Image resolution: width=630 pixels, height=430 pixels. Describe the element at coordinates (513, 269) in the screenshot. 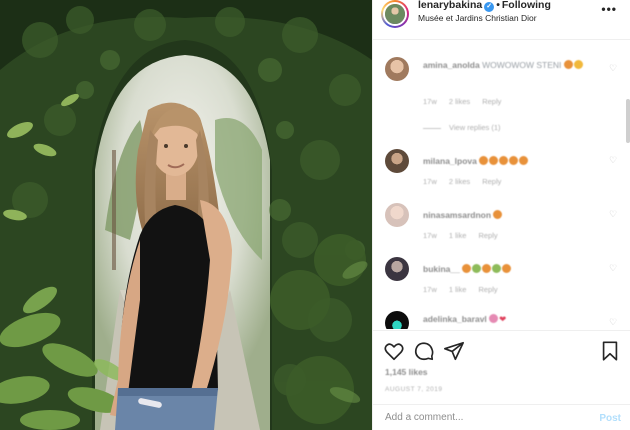

I see `comment-body: bukina__` at that location.